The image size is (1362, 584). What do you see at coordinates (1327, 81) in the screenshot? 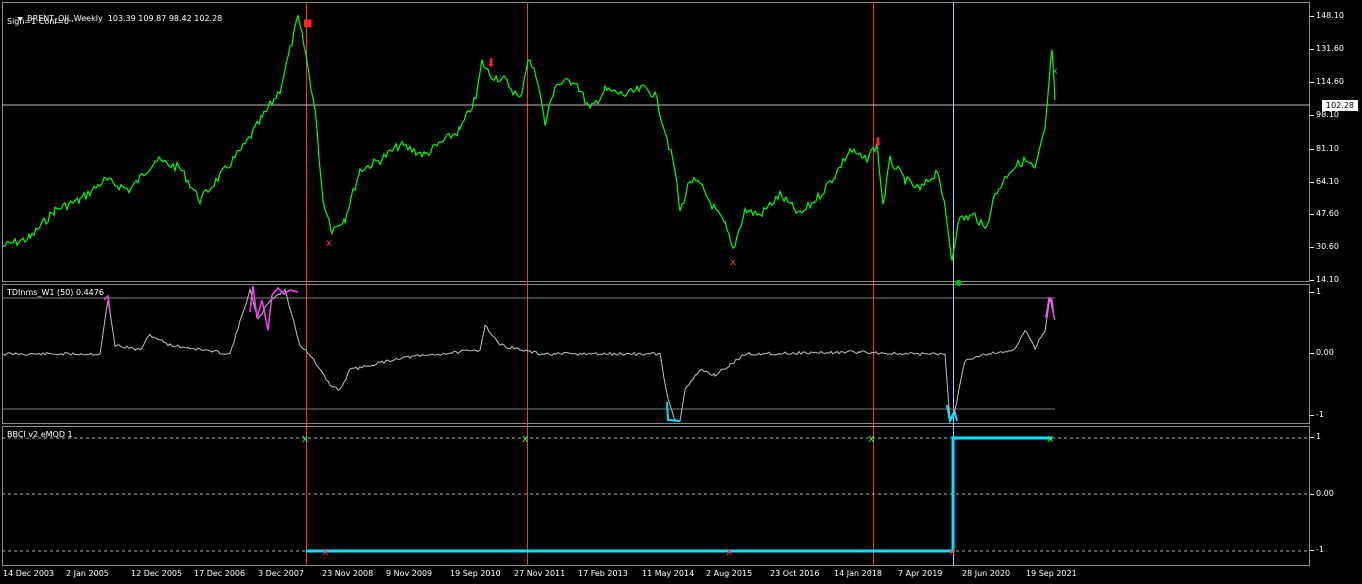
I see `price-tick: 114.60` at bounding box center [1327, 81].